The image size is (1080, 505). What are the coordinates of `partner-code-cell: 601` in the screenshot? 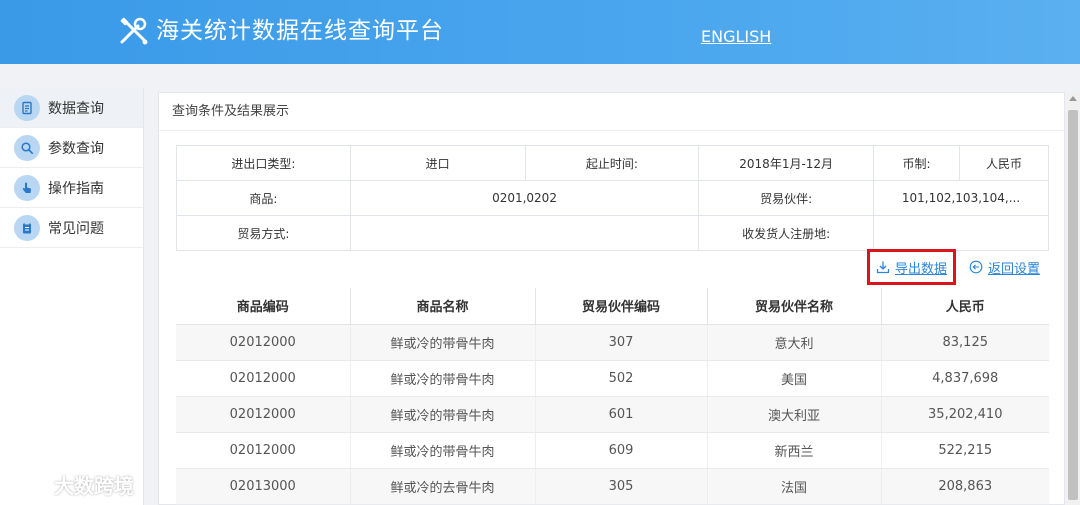 It's located at (621, 414).